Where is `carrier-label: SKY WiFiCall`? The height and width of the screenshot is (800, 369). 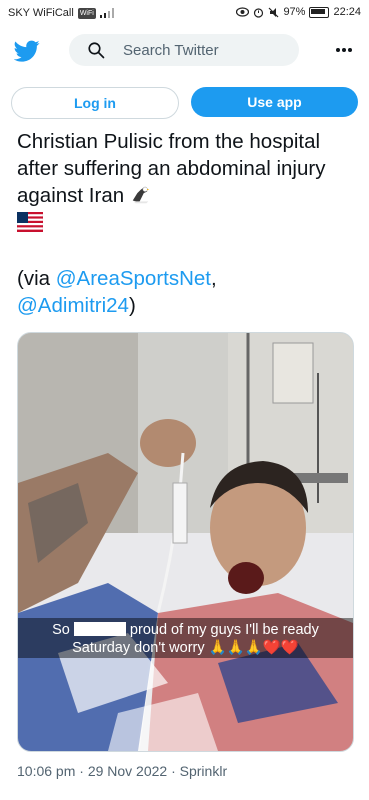
carrier-label: SKY WiFiCall is located at coordinates (41, 13).